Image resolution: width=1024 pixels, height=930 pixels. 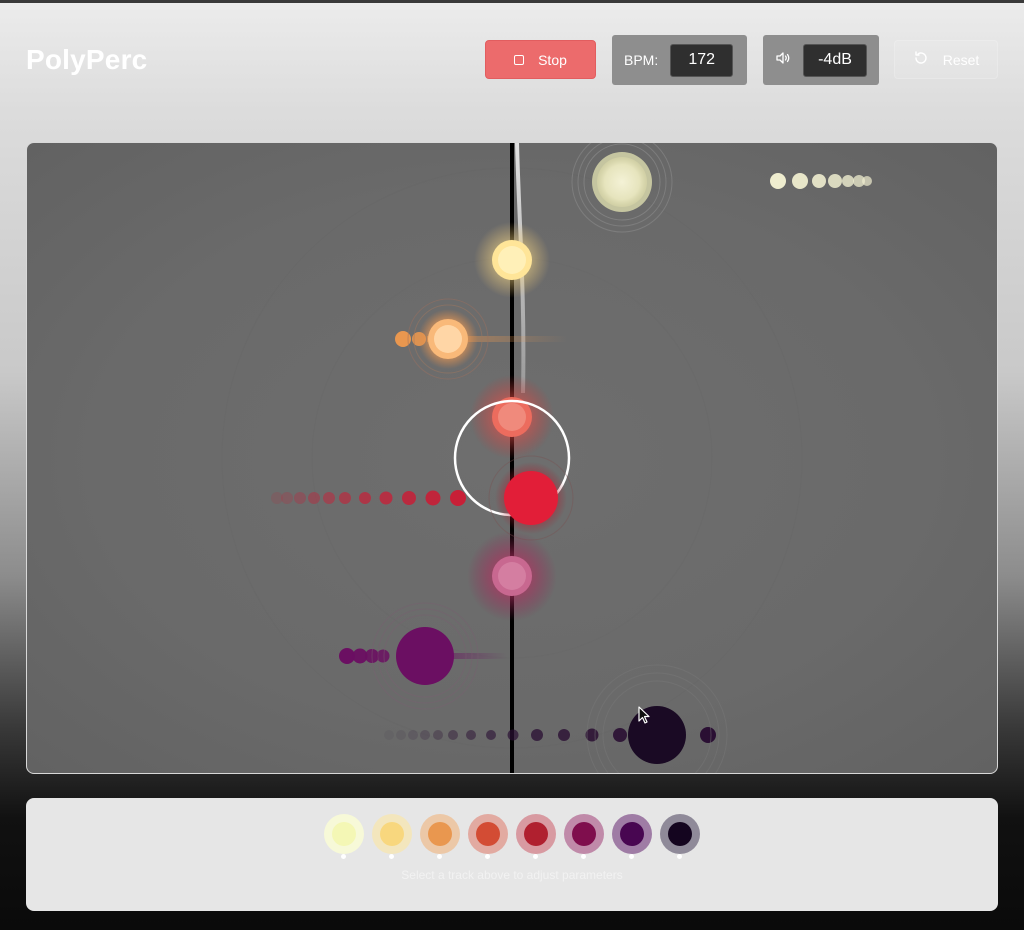 I want to click on trail-dots-cream, so click(x=821, y=181).